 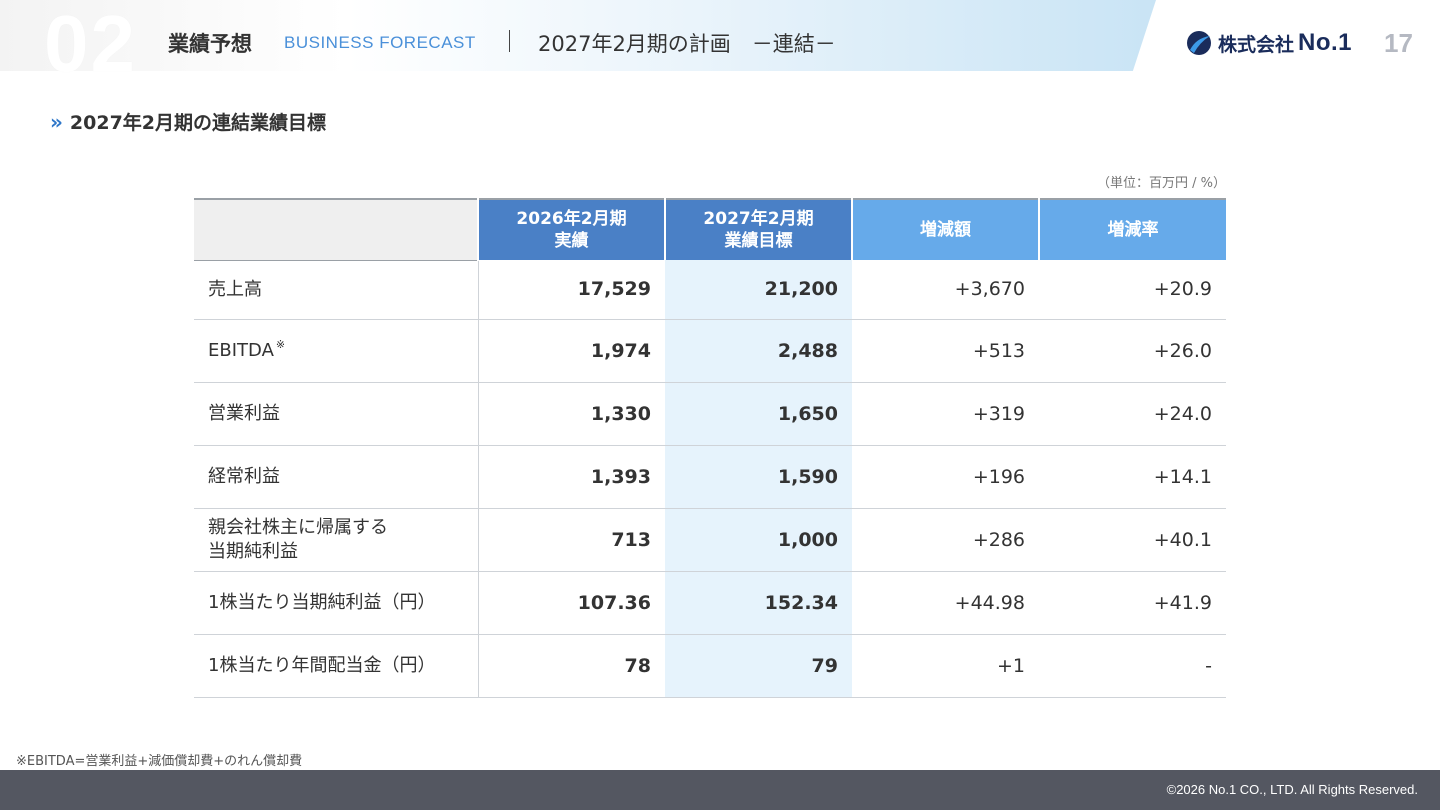 I want to click on header-cell-actual: 2026年2月期 実績, so click(x=571, y=229).